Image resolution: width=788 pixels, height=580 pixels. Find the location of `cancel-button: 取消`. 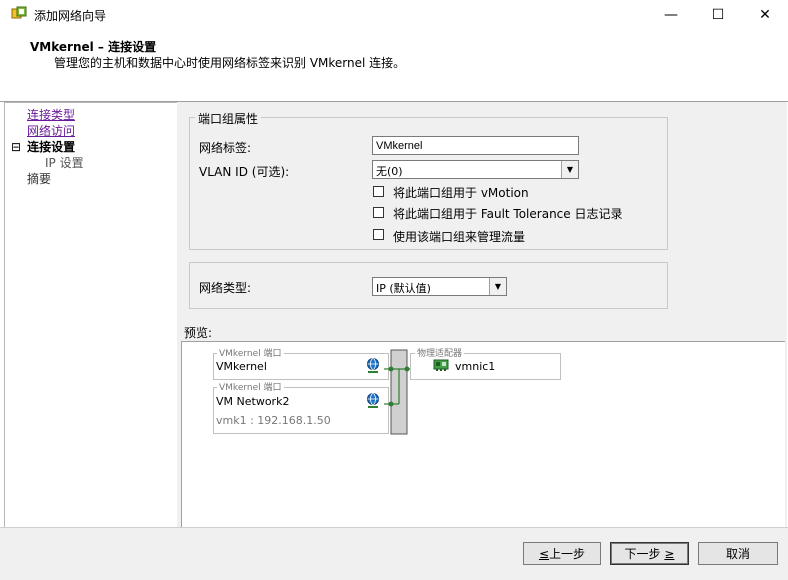

cancel-button: 取消 is located at coordinates (738, 553).